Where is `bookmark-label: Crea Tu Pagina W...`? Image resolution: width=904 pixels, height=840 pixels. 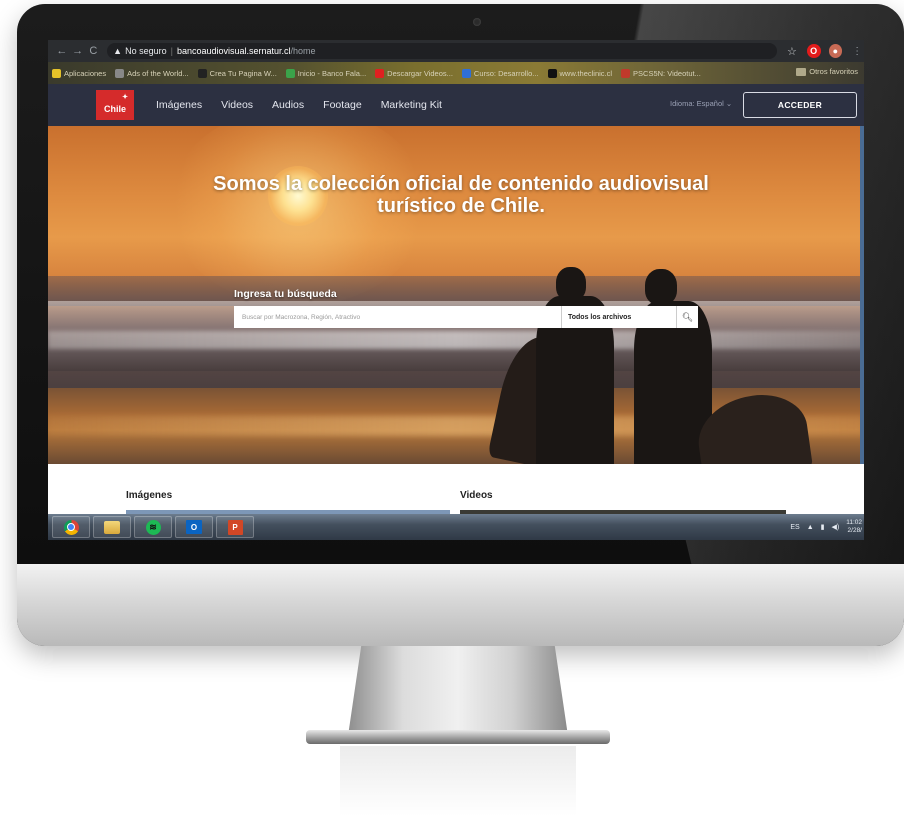
bookmark-label: Crea Tu Pagina W... is located at coordinates (243, 73).